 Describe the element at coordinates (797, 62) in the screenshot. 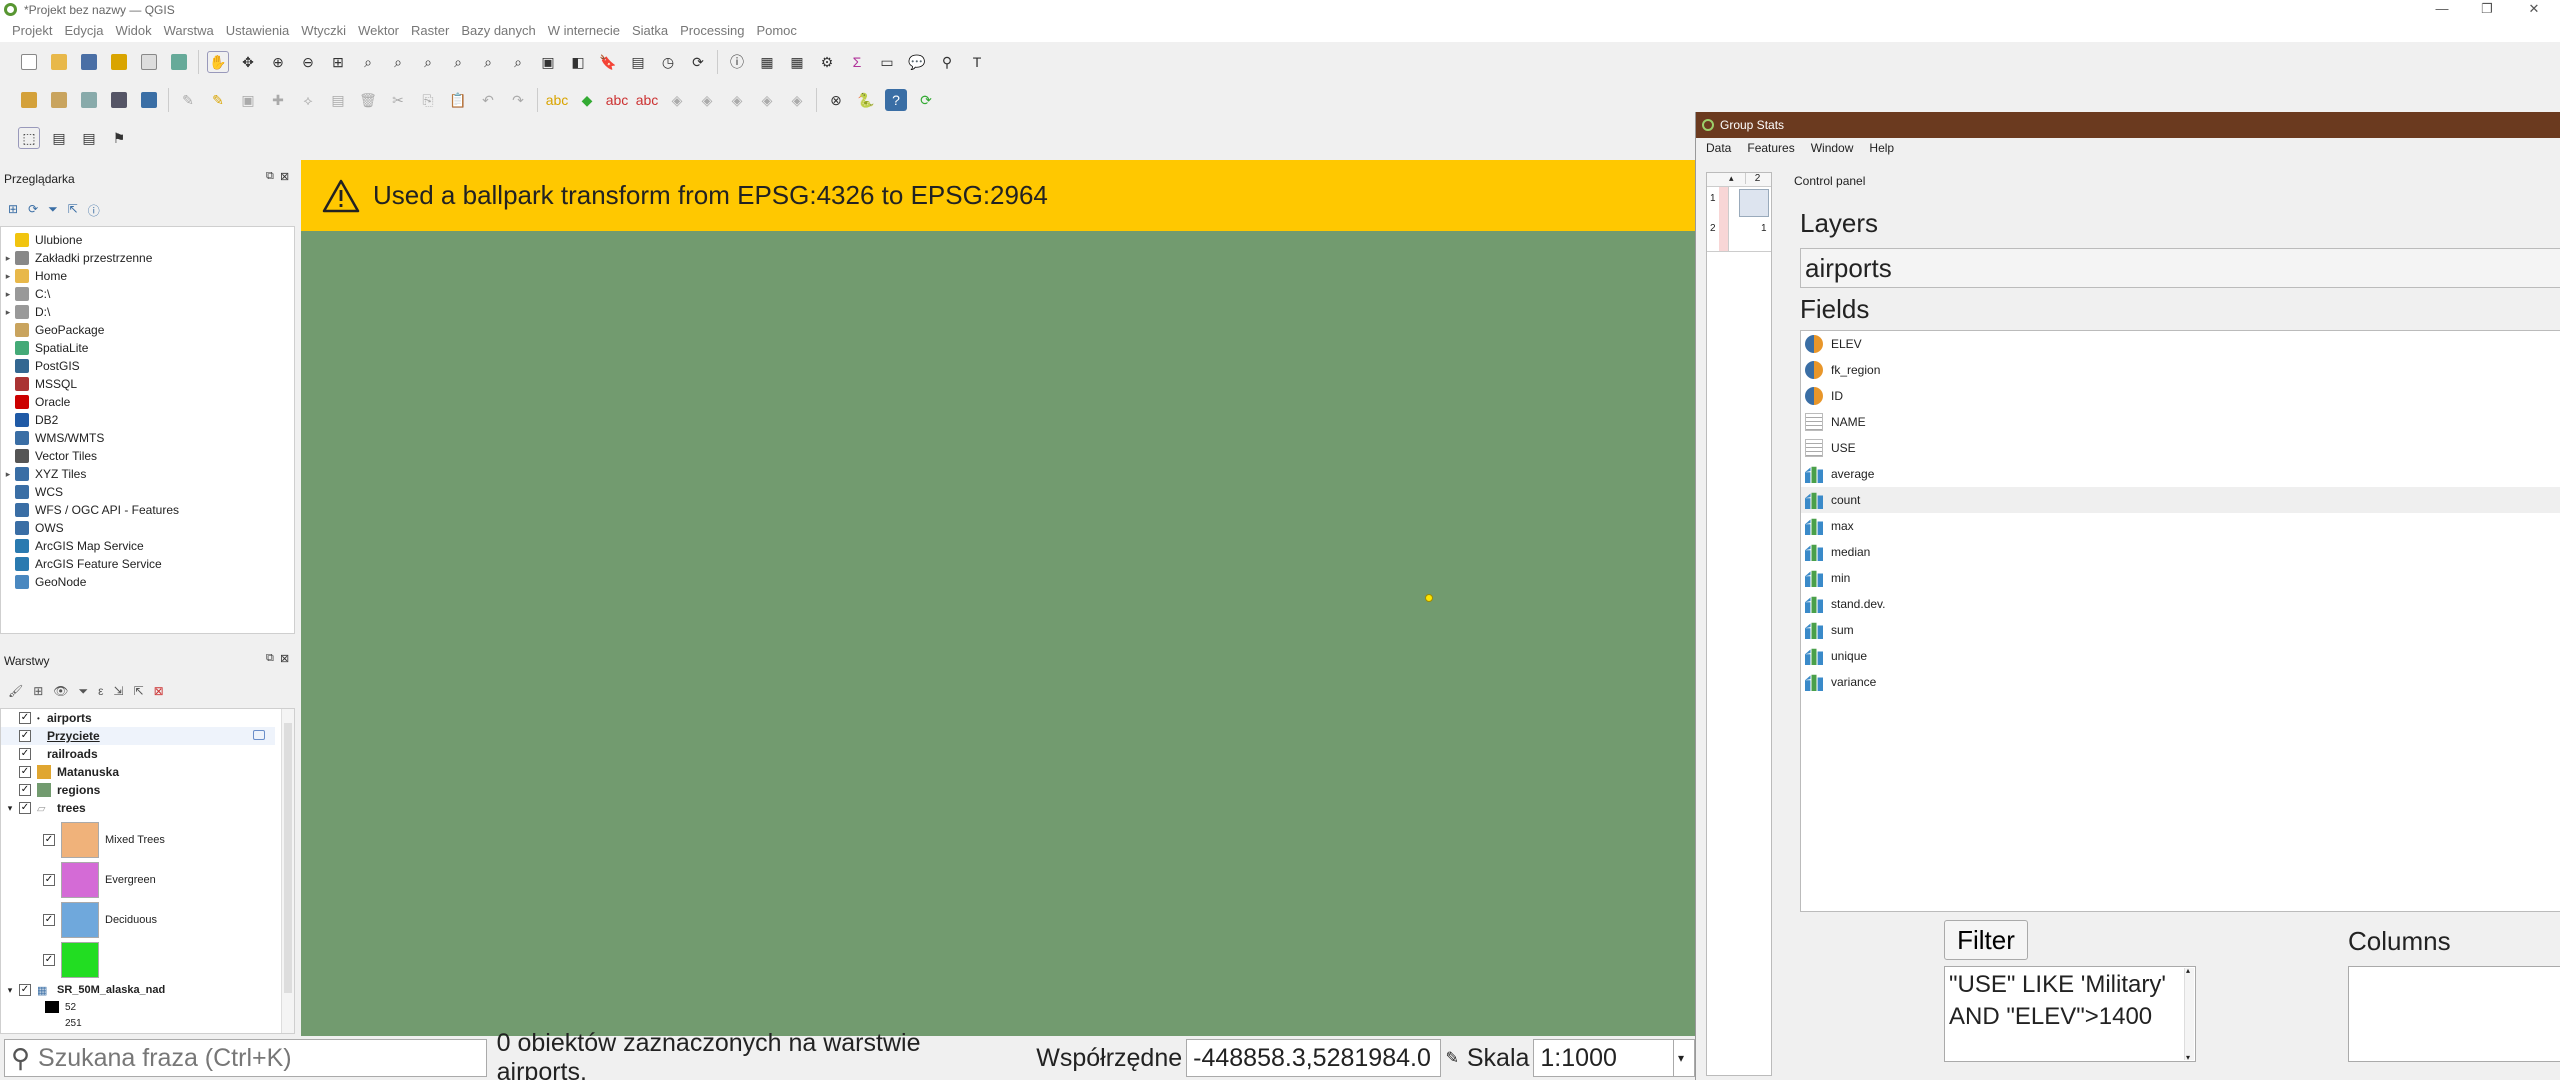

I see `field-calculator-icon: ▦` at that location.